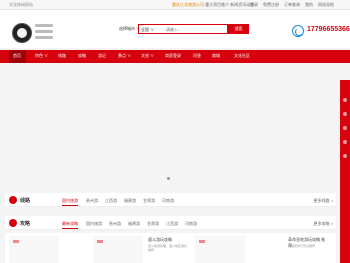  I want to click on notice-rest: 重大项目推介 新闻资讯动态, so click(230, 4).